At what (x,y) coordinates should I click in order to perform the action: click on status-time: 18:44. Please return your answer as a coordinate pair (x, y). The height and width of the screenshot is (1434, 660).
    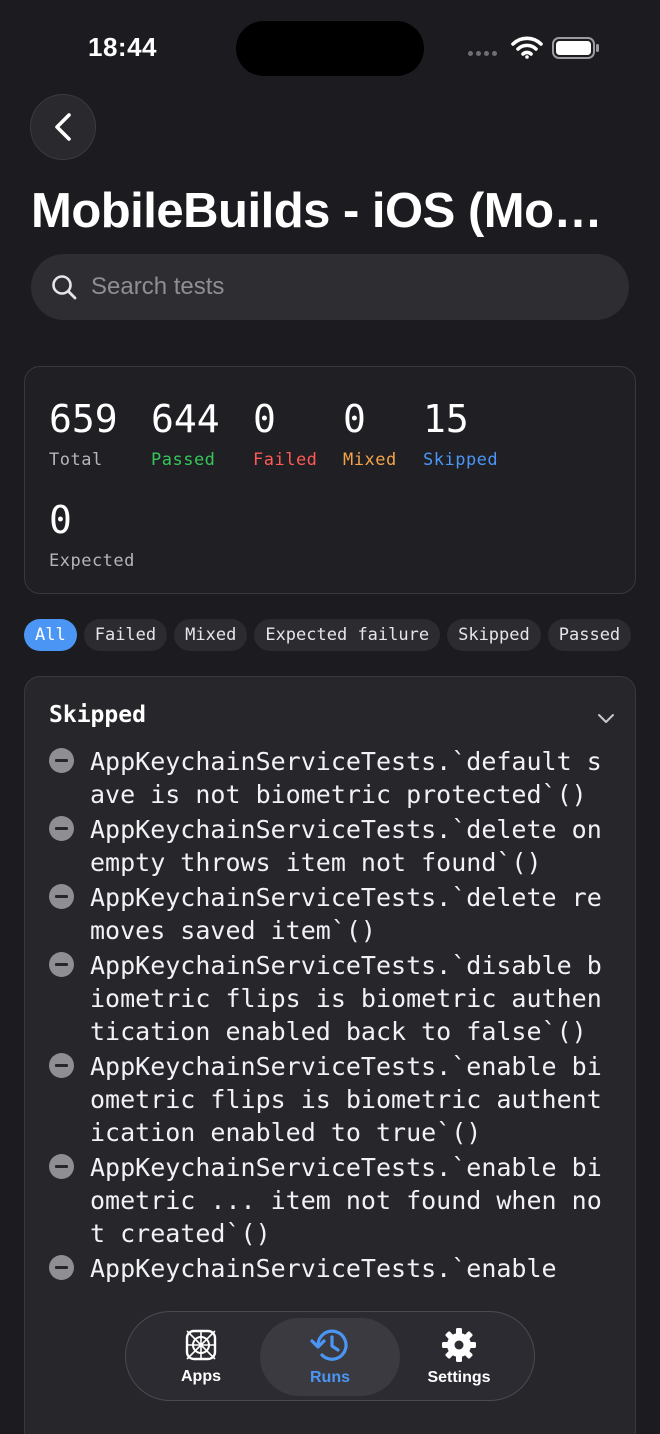
    Looking at the image, I should click on (122, 47).